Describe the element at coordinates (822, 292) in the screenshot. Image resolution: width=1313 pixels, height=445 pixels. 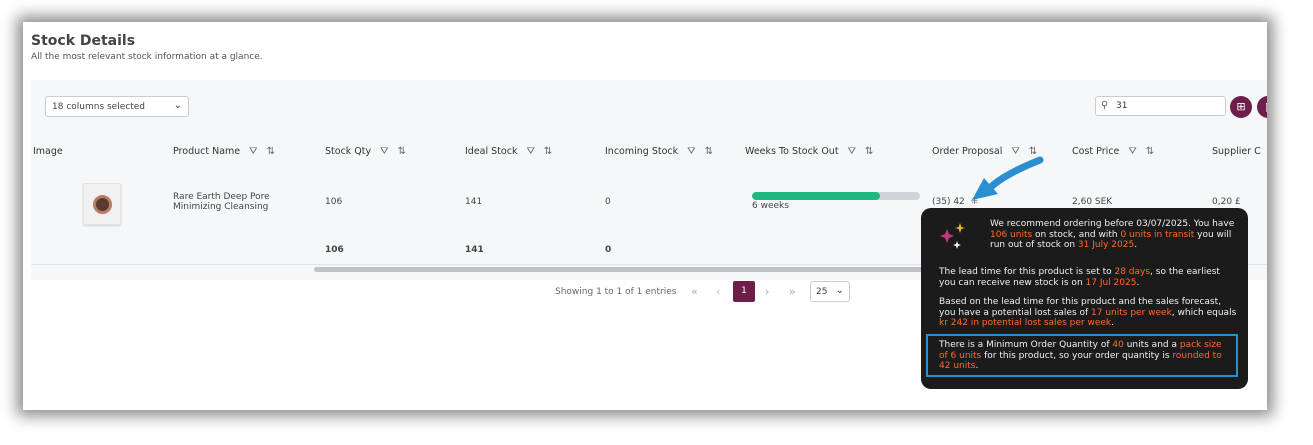
I see `page-size-value: 25` at that location.